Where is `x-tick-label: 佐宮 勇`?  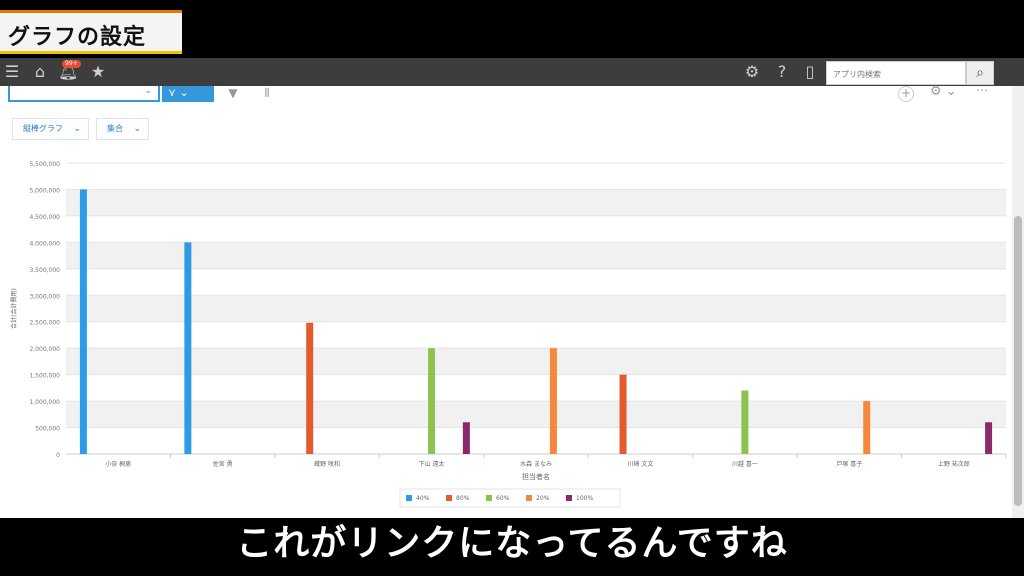 x-tick-label: 佐宮 勇 is located at coordinates (223, 464).